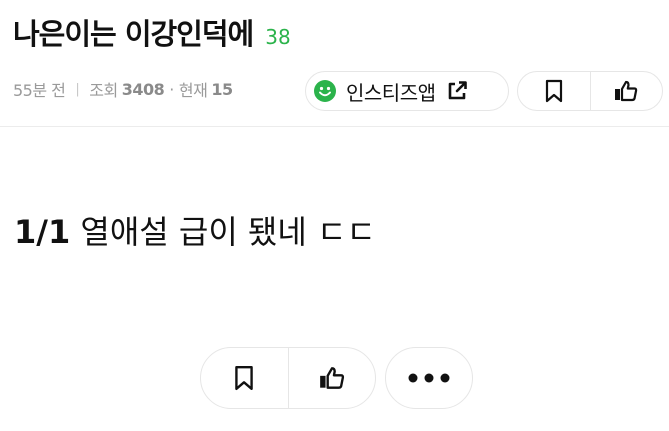  What do you see at coordinates (143, 89) in the screenshot?
I see `views-count: 3408` at bounding box center [143, 89].